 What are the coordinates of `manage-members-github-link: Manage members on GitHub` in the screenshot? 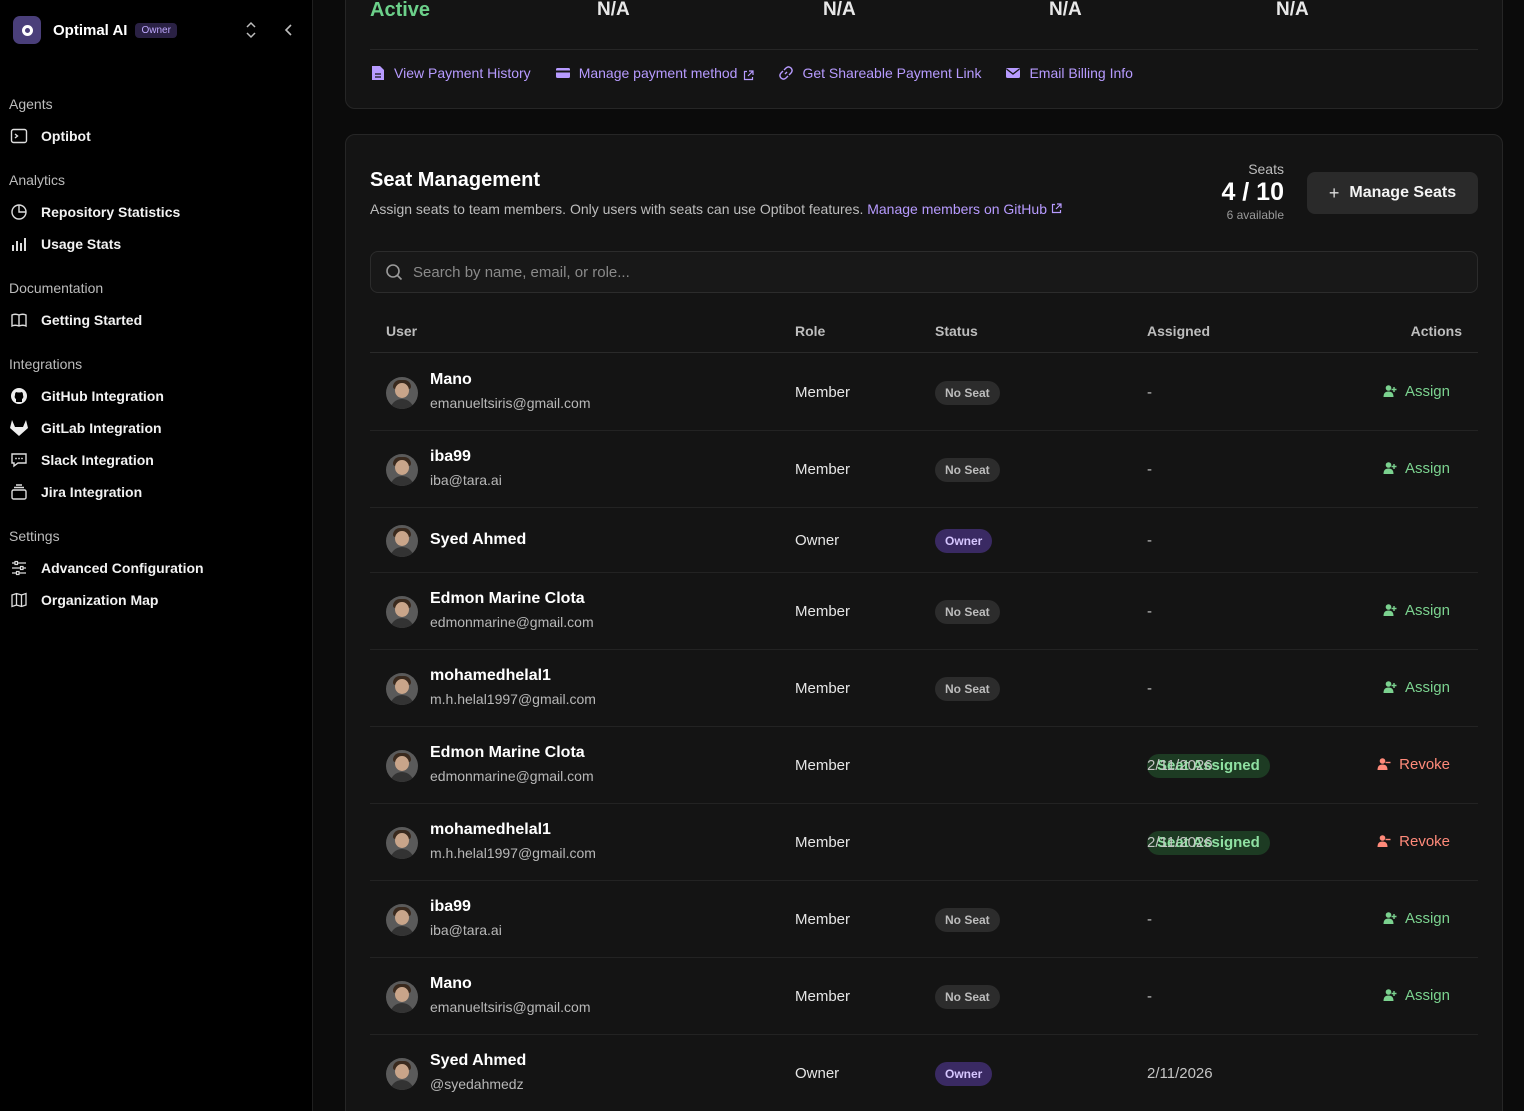 It's located at (964, 209).